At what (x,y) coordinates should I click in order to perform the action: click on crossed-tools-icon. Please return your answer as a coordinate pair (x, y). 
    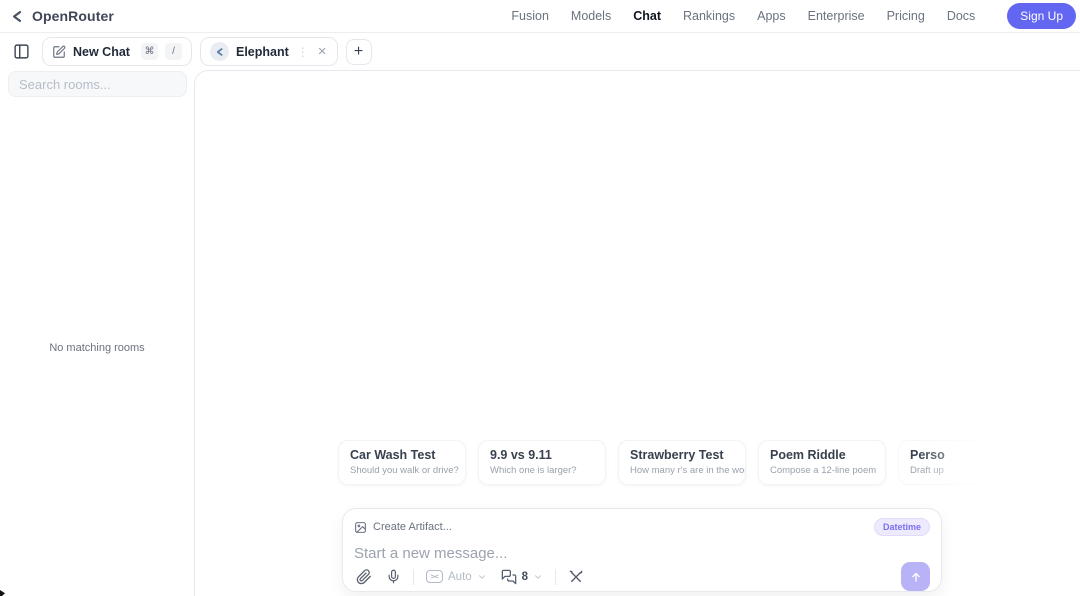
    Looking at the image, I should click on (576, 577).